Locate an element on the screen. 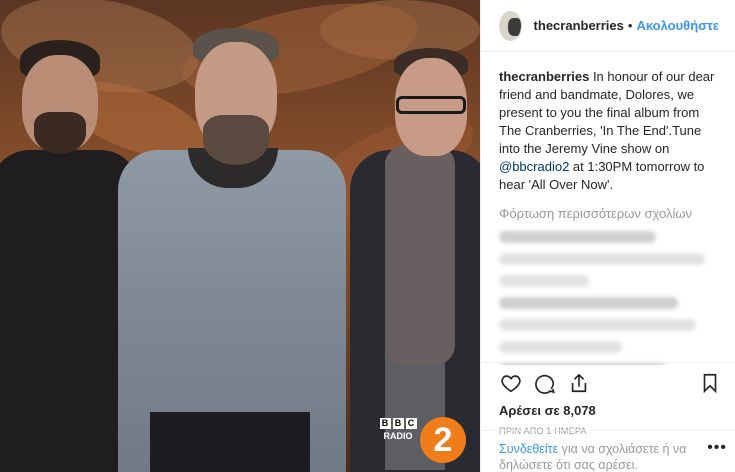  more-options-button: ••• is located at coordinates (717, 448).